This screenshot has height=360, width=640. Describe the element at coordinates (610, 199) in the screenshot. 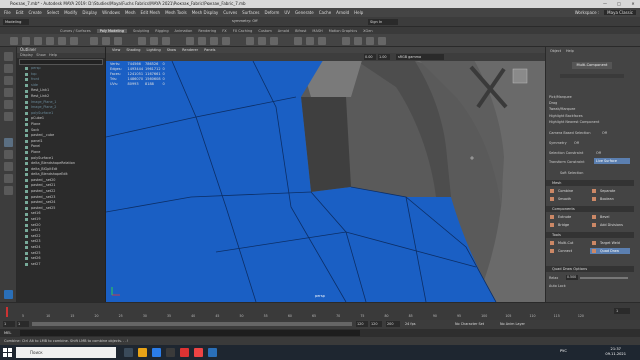

I see `boolean-button: Boolean` at that location.